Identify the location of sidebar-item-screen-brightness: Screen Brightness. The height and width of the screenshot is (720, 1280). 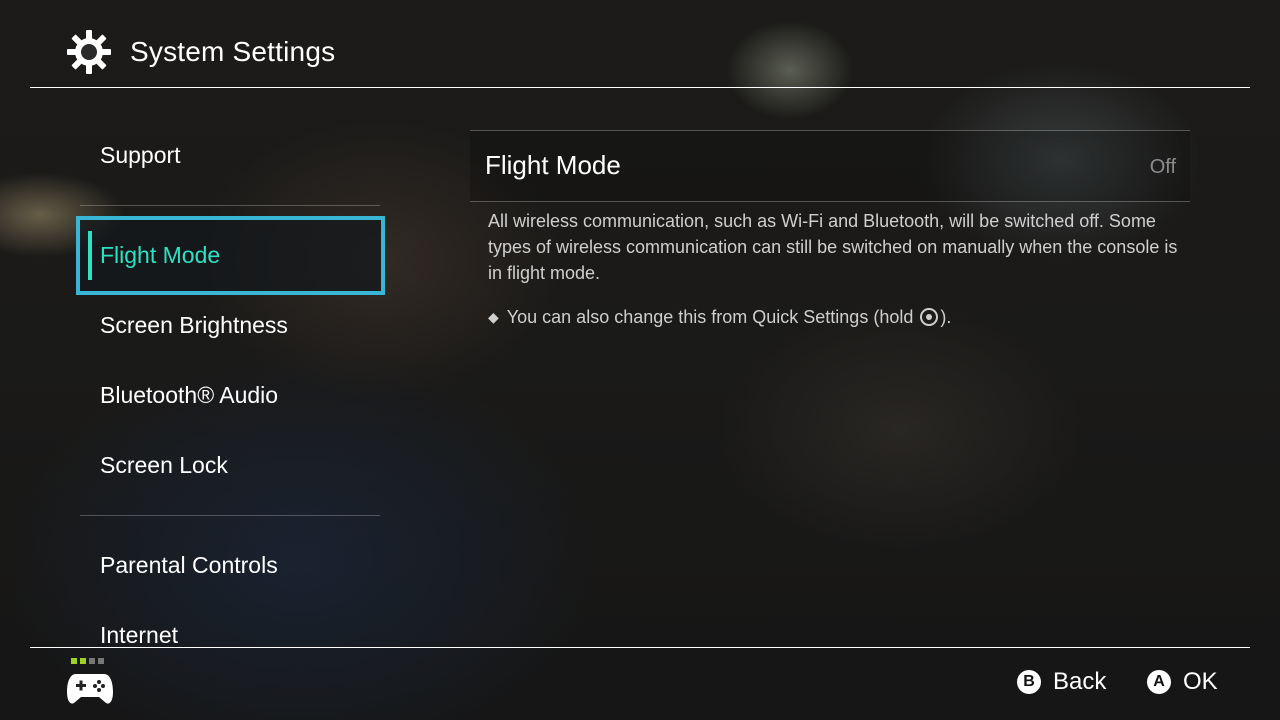
(232, 325).